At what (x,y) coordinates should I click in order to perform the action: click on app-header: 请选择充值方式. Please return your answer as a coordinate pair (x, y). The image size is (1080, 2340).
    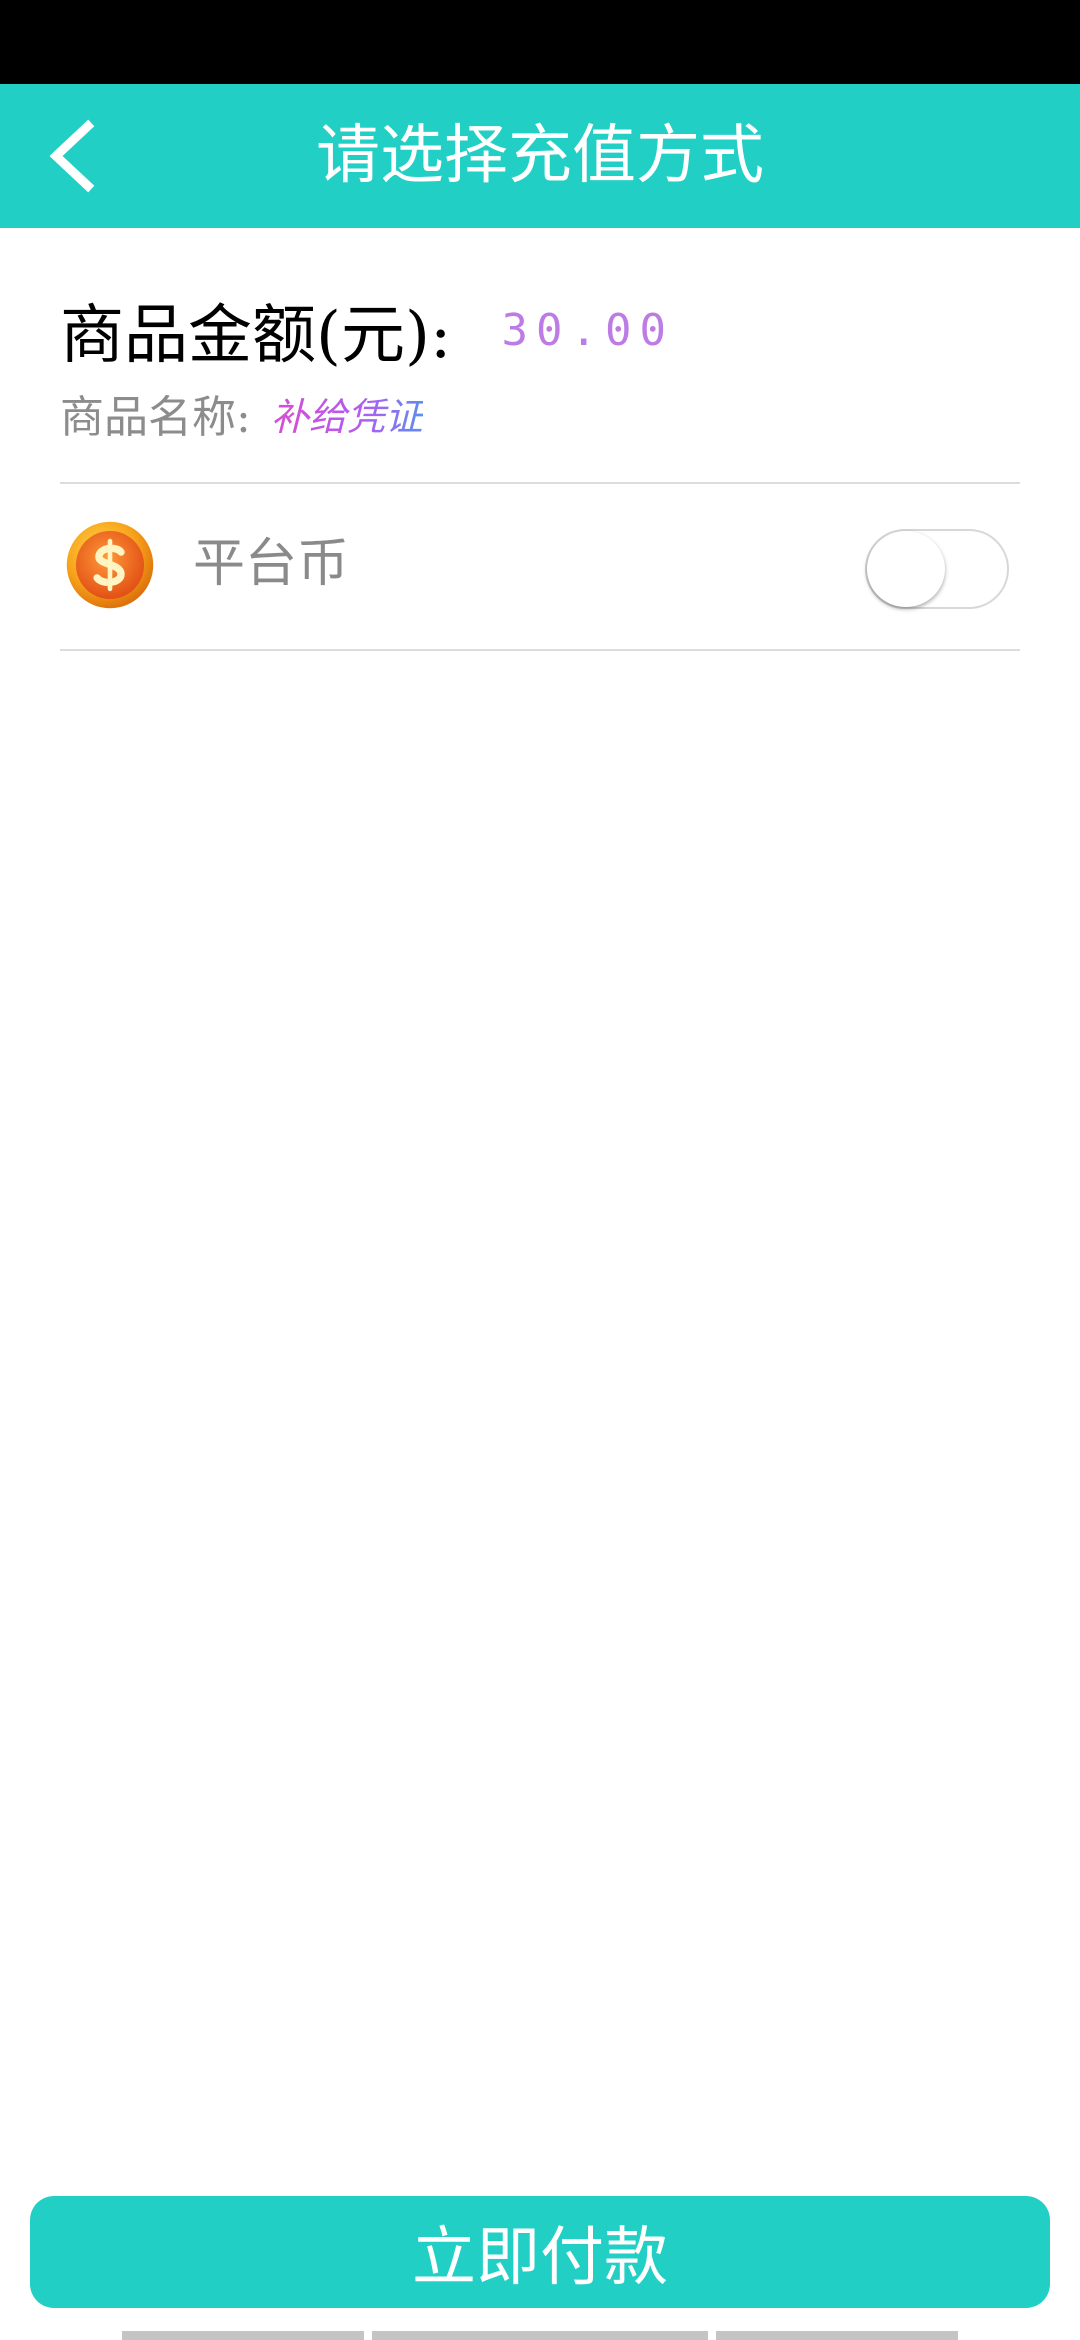
    Looking at the image, I should click on (540, 156).